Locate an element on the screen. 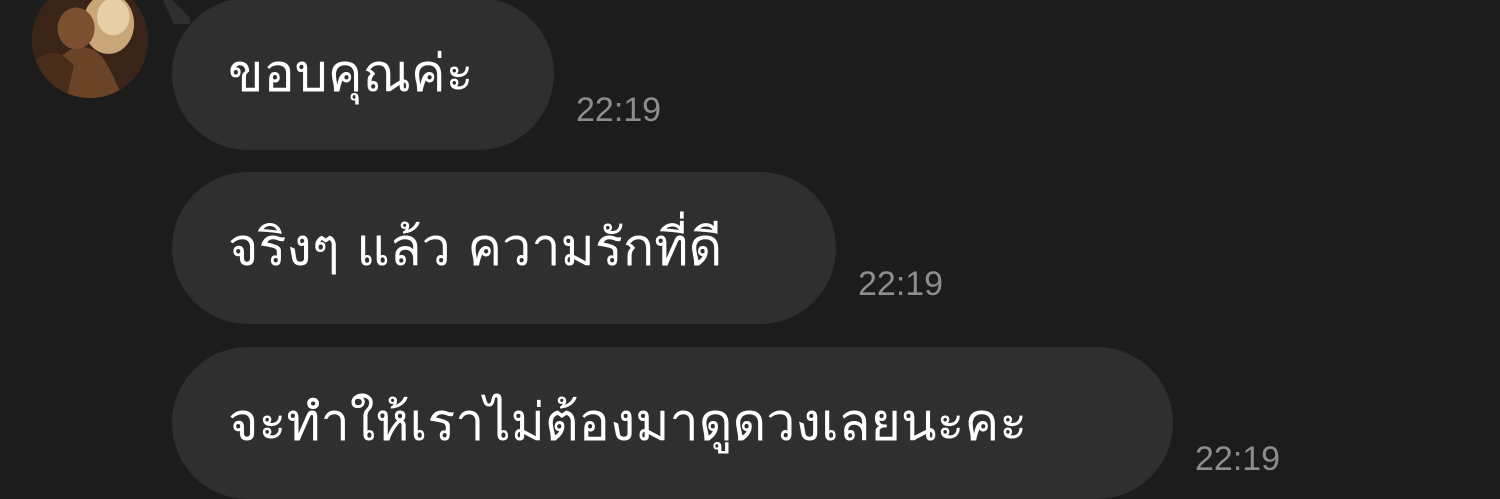  message-bubble: ขอบคุณค่ะ is located at coordinates (363, 75).